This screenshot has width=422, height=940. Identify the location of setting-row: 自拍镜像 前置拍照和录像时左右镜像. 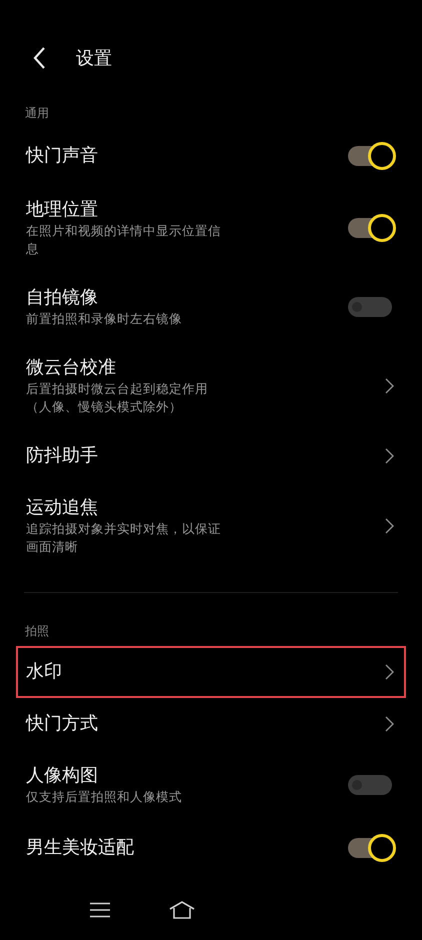
(211, 307).